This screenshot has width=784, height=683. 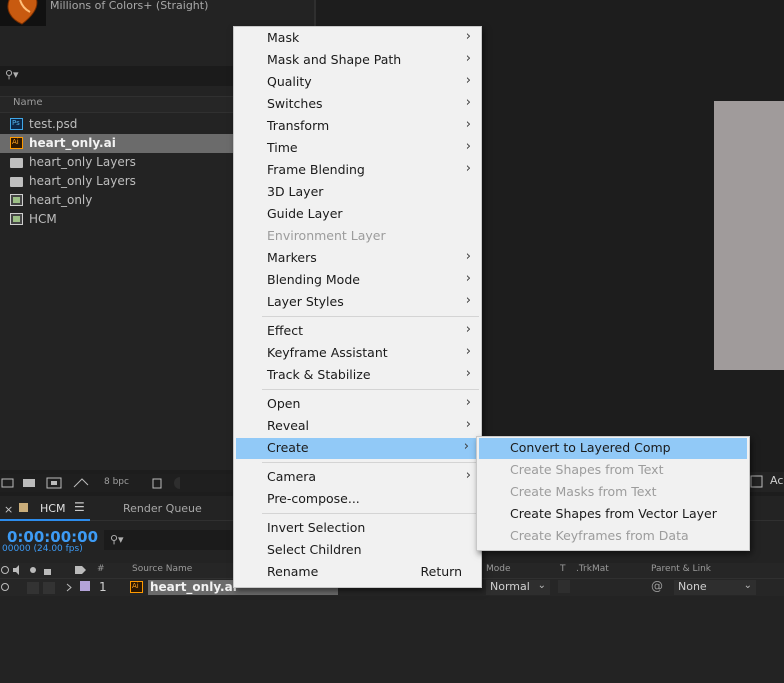 I want to click on menu-item-markers: Markers ›, so click(x=357, y=258).